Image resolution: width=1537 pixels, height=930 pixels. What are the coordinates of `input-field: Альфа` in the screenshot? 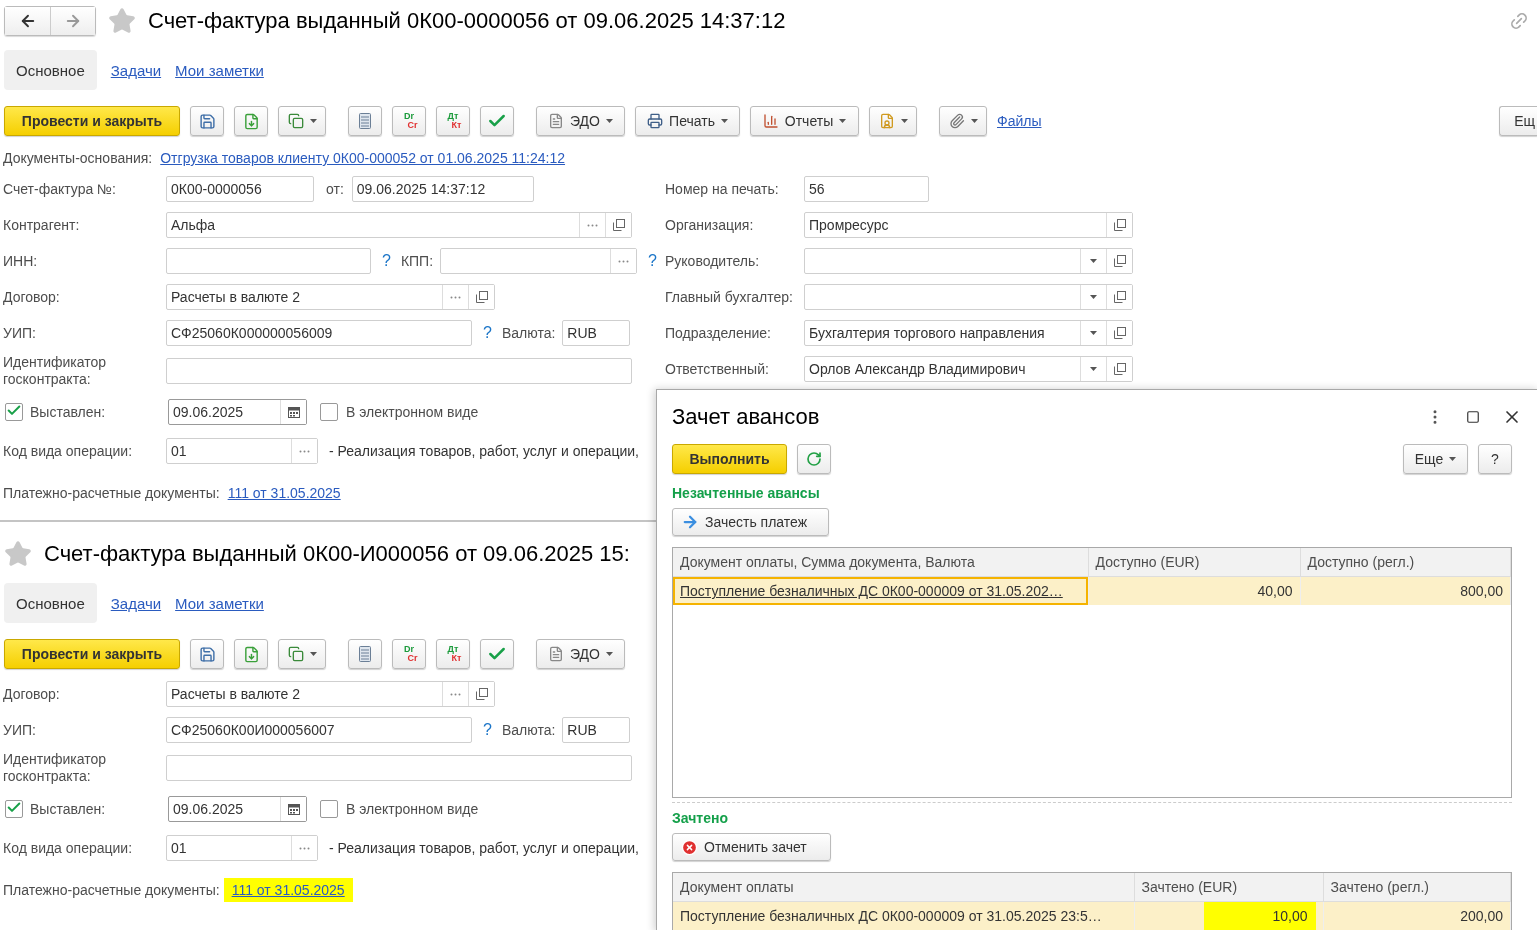 It's located at (399, 225).